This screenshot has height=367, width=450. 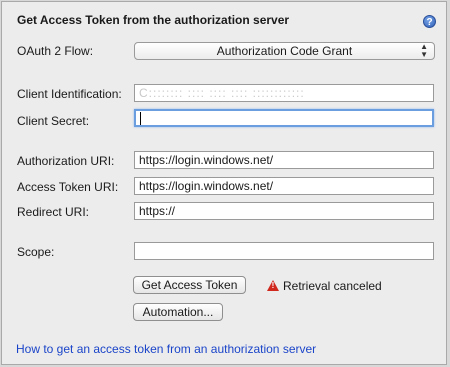 I want to click on auth-uri-value: https://login.windows.net/, so click(x=206, y=160).